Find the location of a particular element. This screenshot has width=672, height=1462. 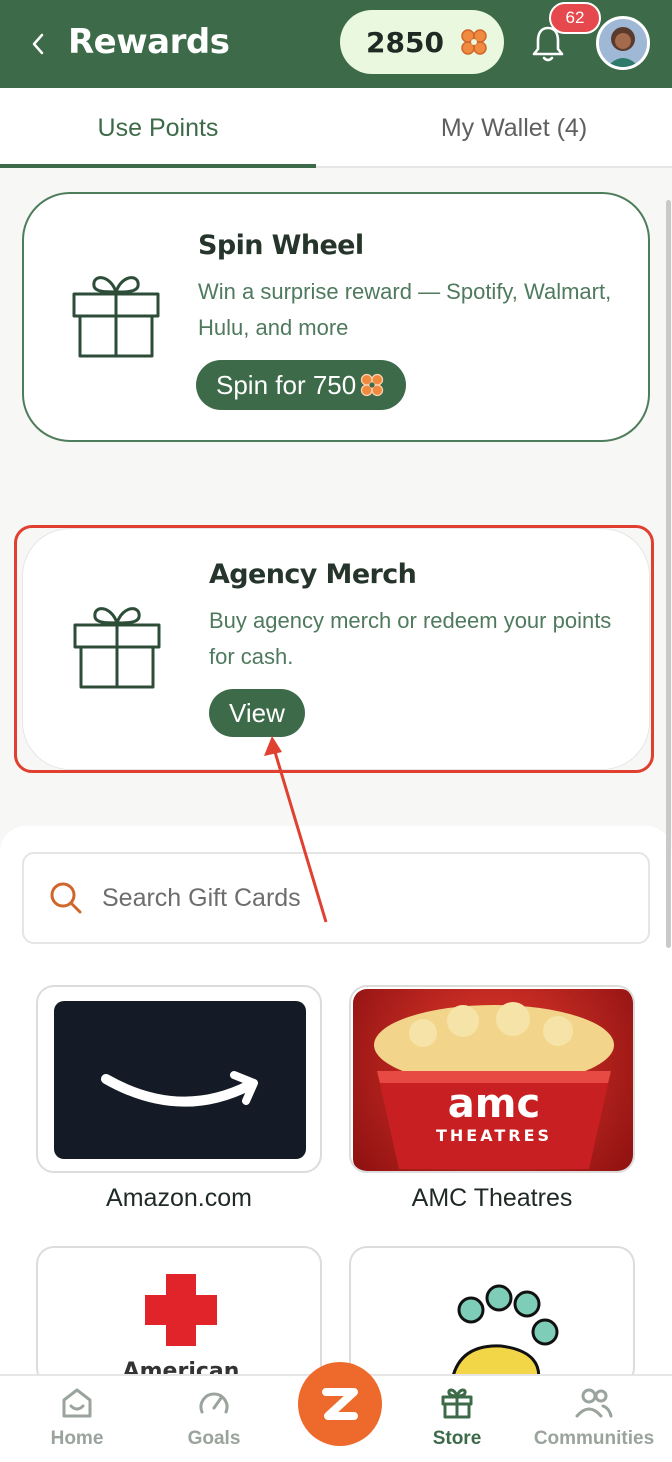

nav-label: Goals is located at coordinates (214, 1438).